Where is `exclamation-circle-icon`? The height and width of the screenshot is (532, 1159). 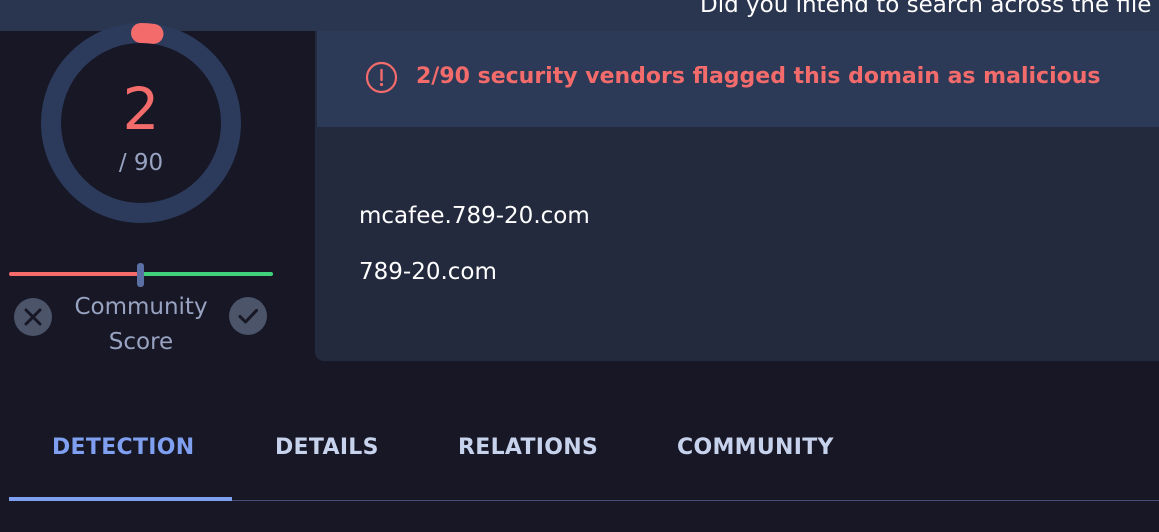
exclamation-circle-icon is located at coordinates (381, 77).